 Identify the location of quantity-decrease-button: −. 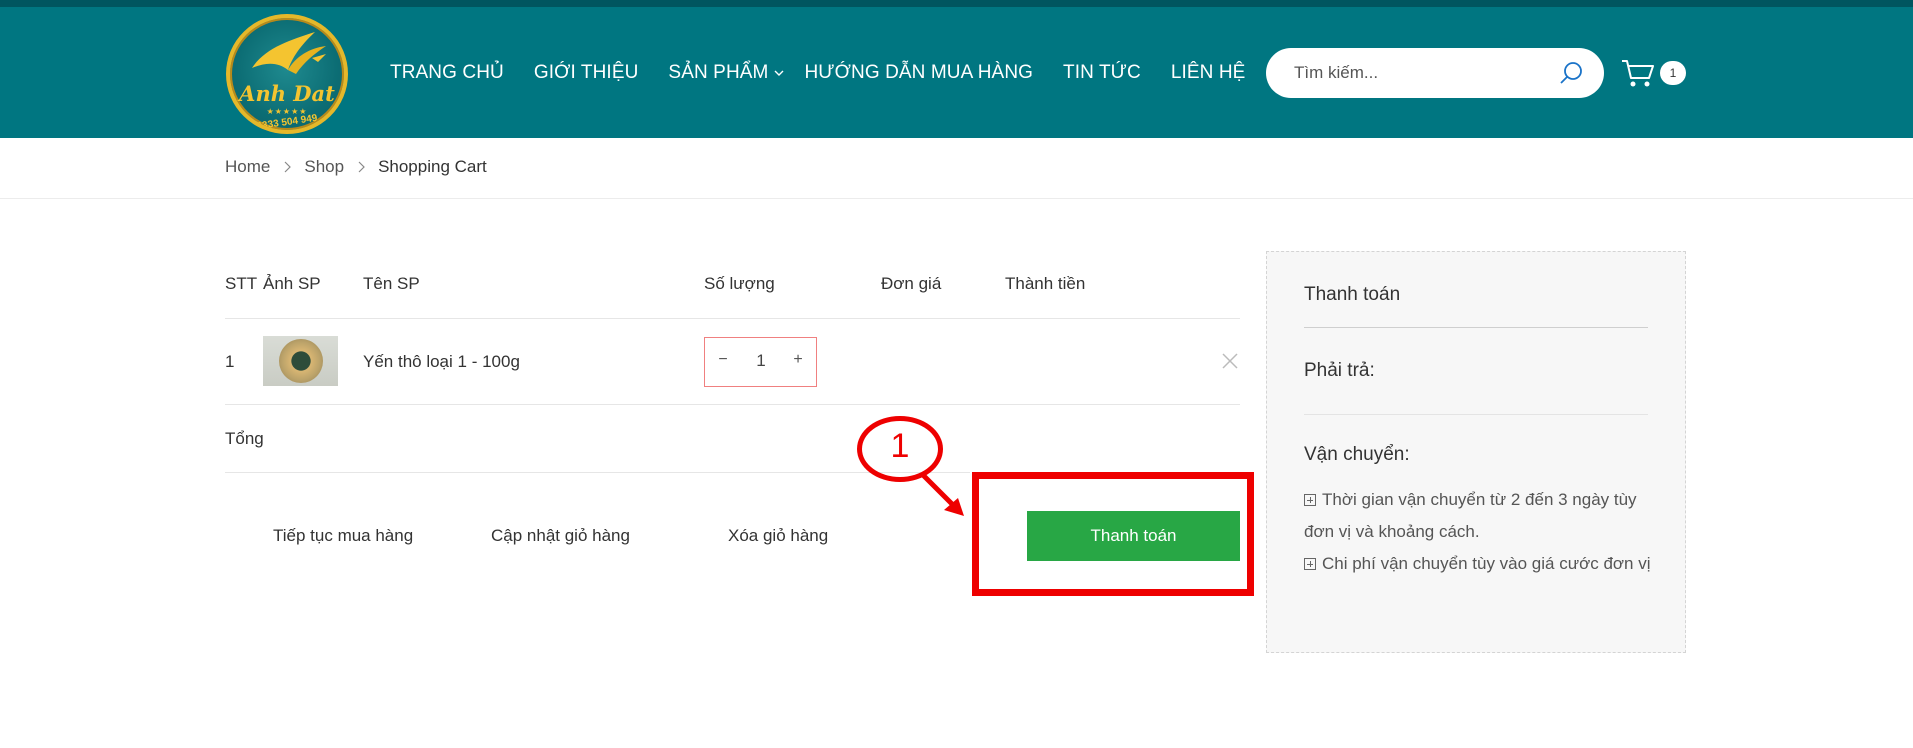
(723, 360).